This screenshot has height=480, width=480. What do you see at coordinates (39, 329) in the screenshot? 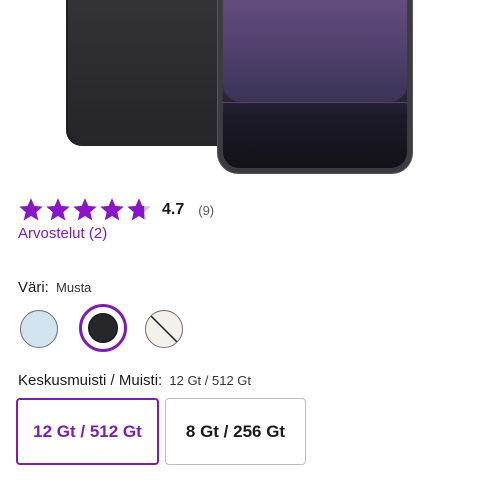
I see `color-swatch-light-blue` at bounding box center [39, 329].